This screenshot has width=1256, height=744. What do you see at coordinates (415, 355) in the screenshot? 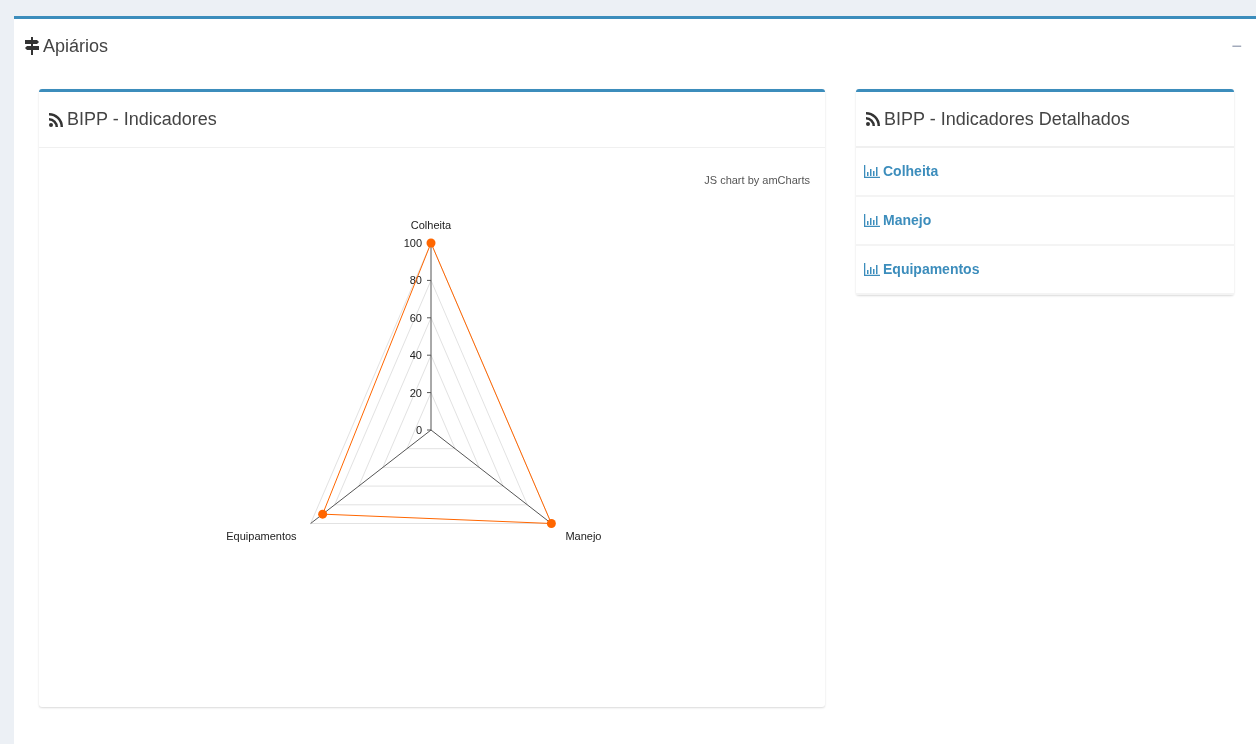
I see `tick-label: 40` at bounding box center [415, 355].